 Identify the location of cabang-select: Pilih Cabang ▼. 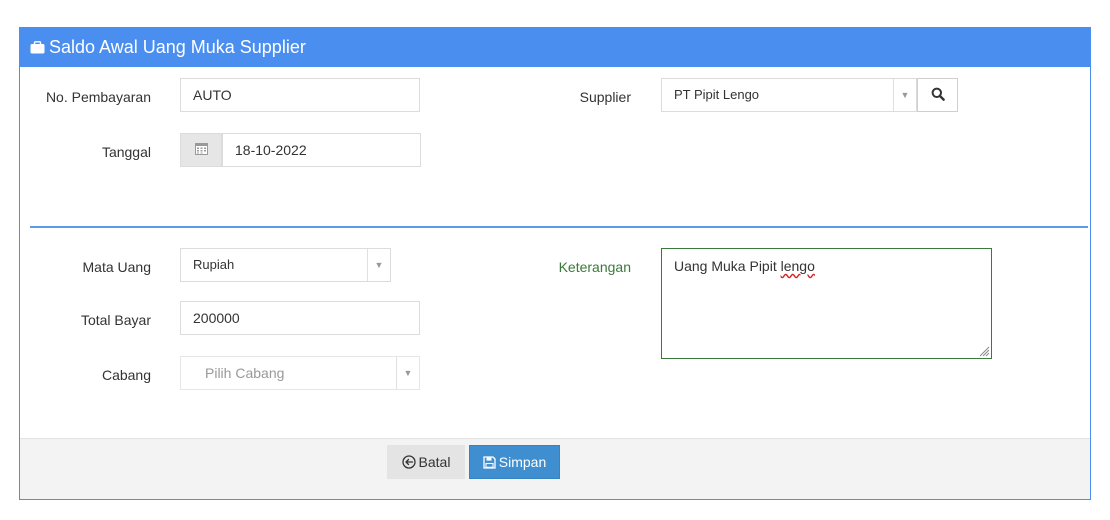
(300, 373).